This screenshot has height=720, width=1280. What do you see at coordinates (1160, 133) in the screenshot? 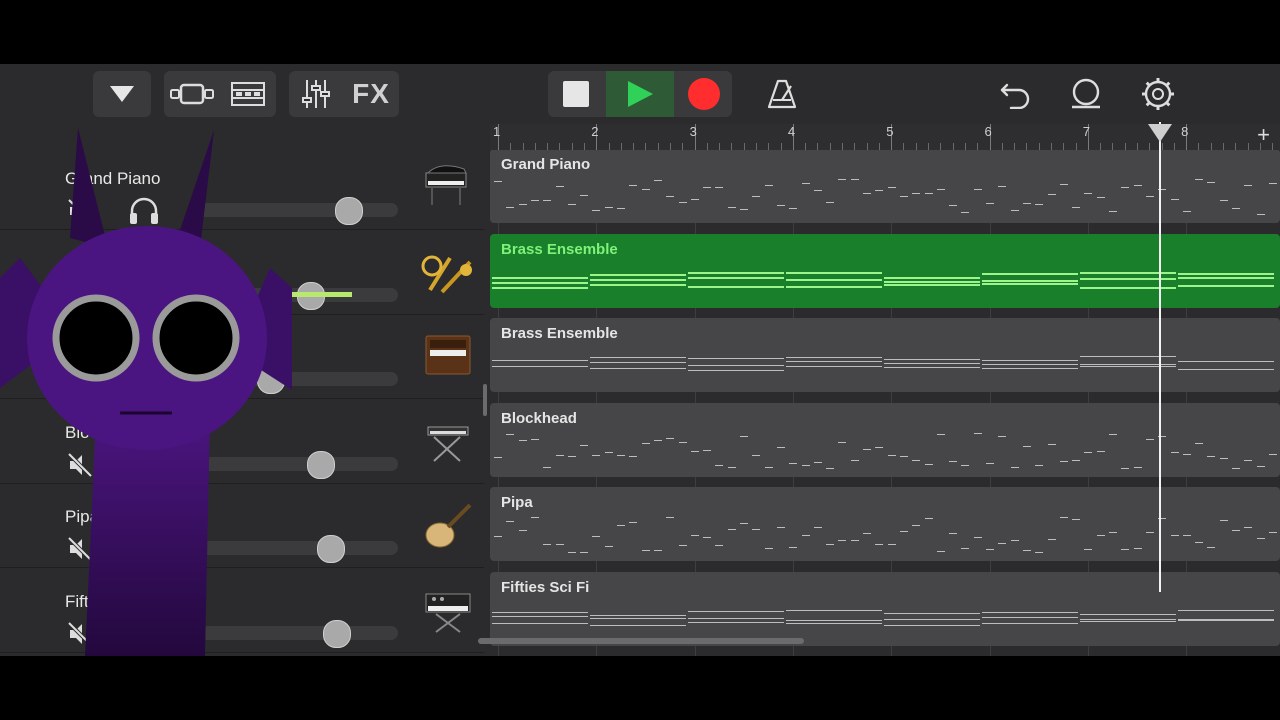
I see `playhead-handle` at bounding box center [1160, 133].